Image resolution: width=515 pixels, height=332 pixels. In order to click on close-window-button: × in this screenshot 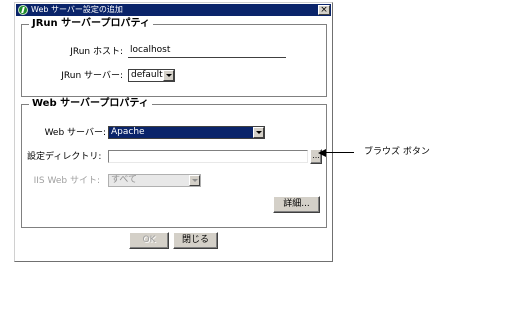, I will do `click(324, 10)`.